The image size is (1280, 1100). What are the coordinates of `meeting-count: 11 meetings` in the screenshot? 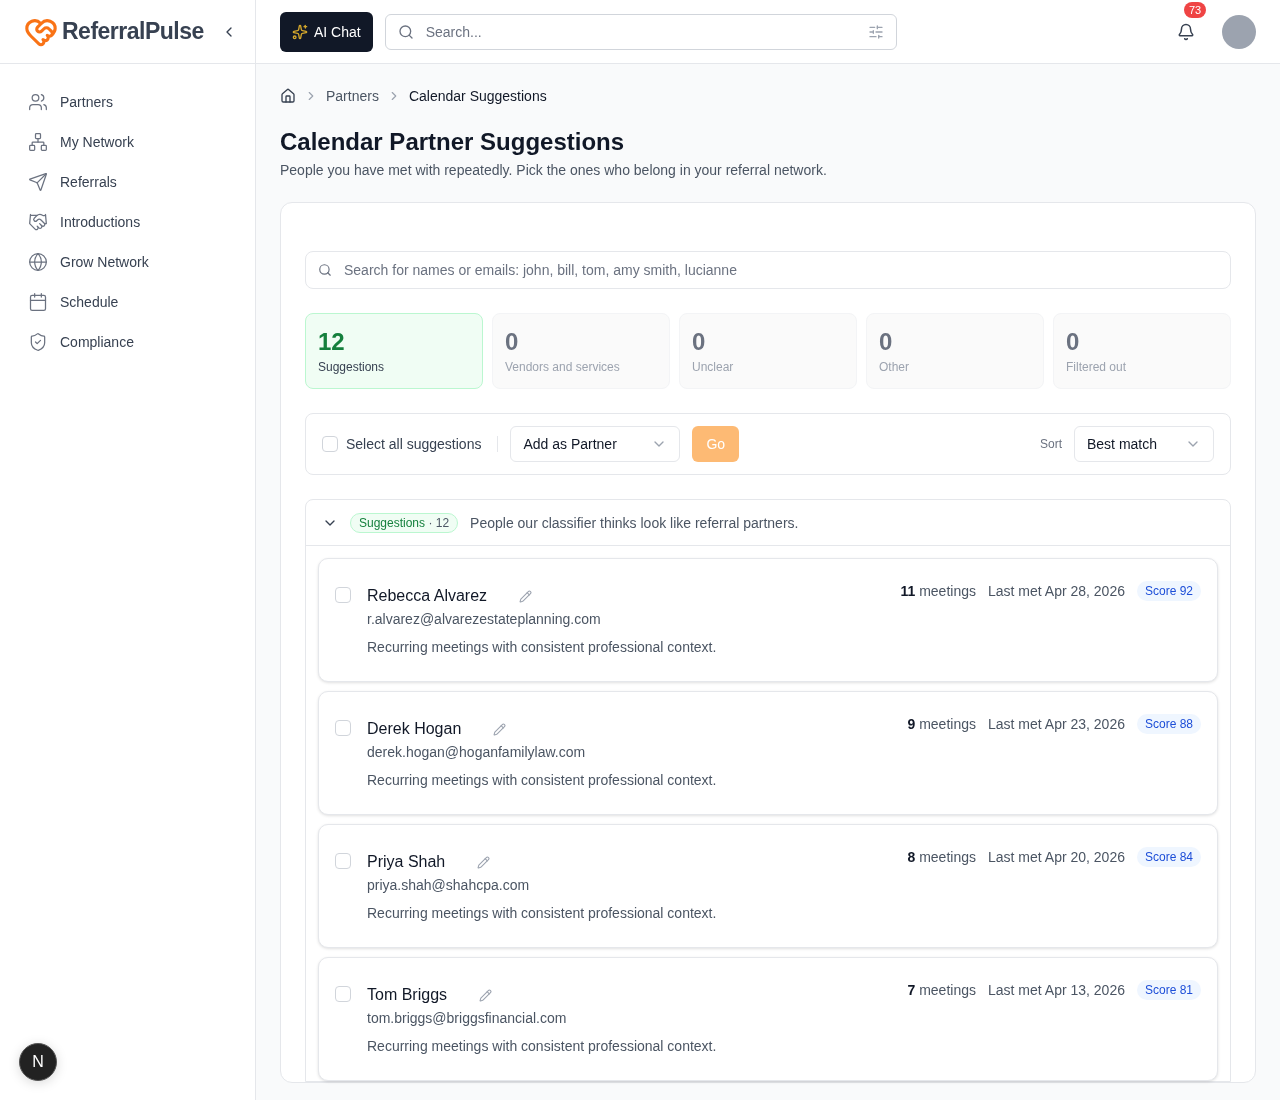 It's located at (938, 591).